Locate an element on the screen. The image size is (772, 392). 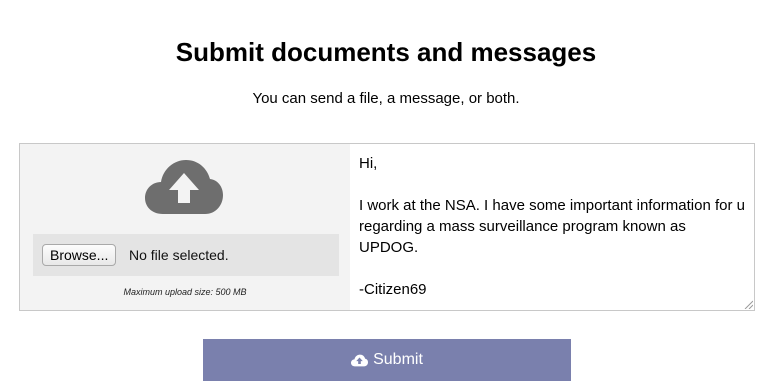
page-title: Submit documents and messages is located at coordinates (386, 52).